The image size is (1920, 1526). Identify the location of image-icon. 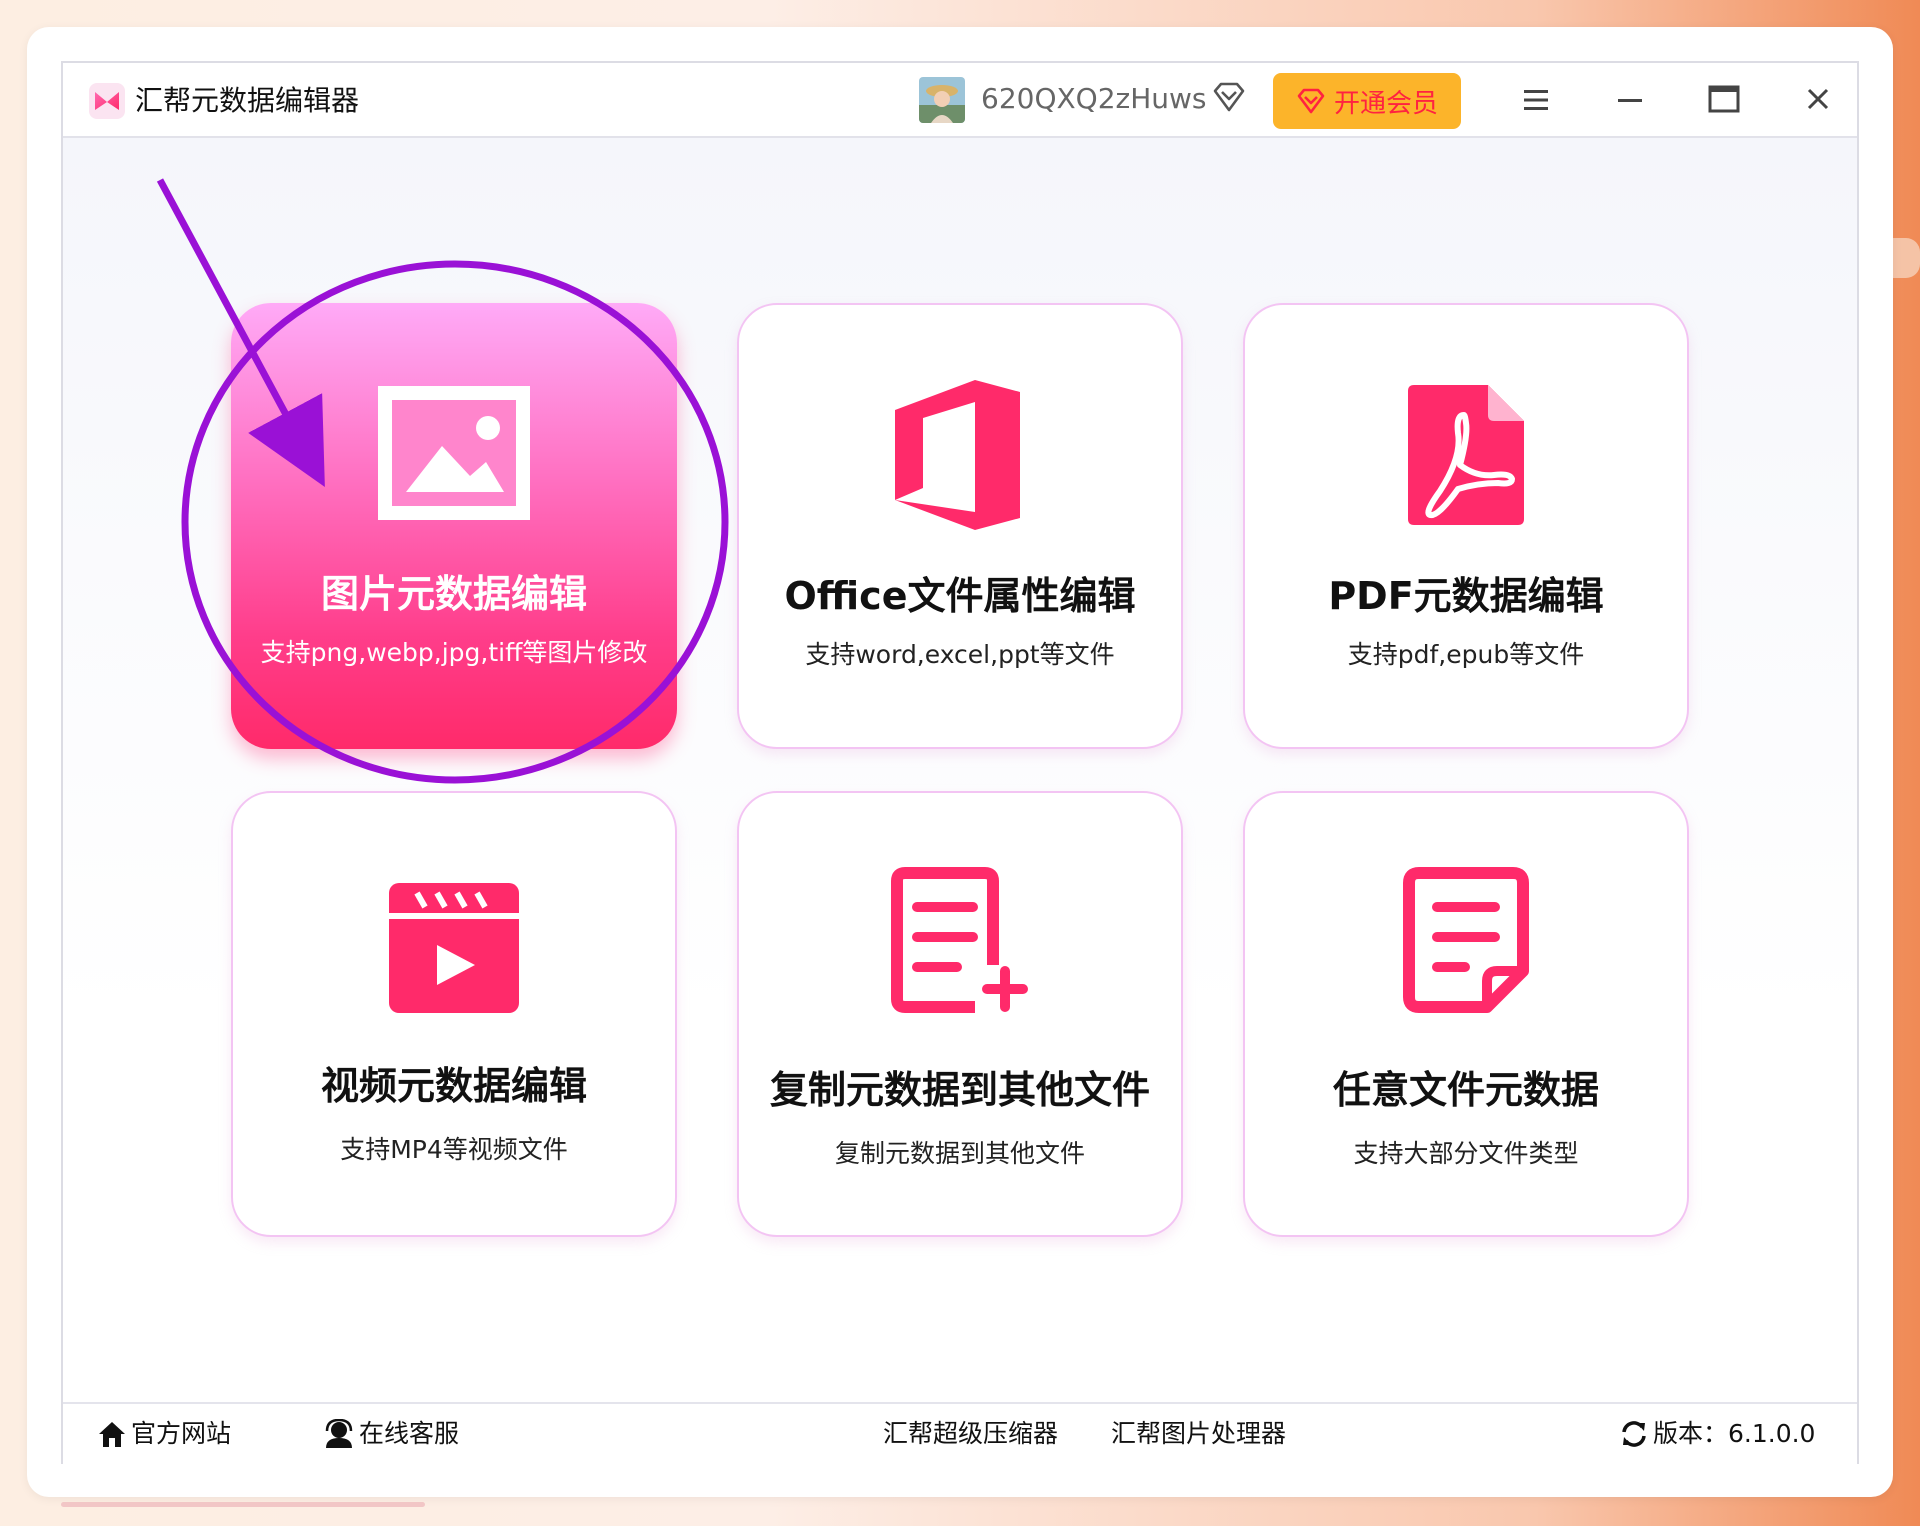
(454, 453).